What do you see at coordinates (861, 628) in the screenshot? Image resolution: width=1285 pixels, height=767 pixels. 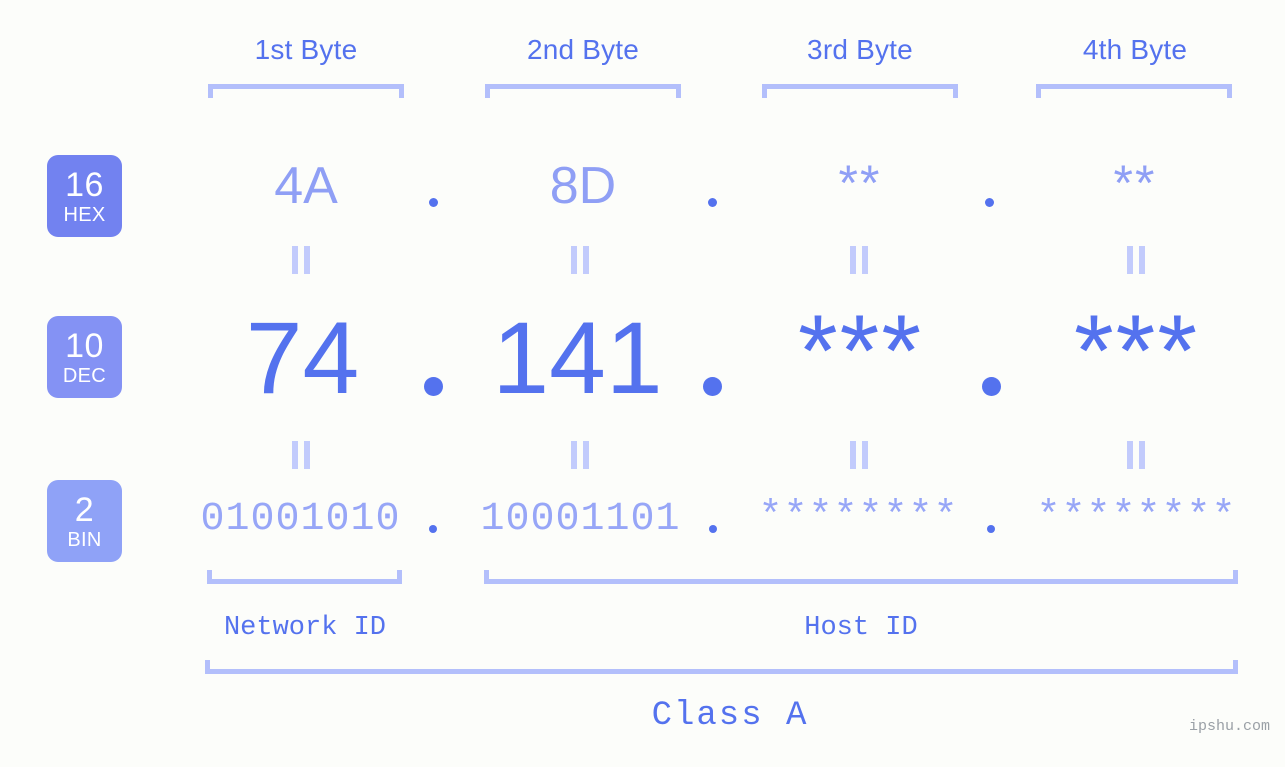 I see `host-id-label: Host ID` at bounding box center [861, 628].